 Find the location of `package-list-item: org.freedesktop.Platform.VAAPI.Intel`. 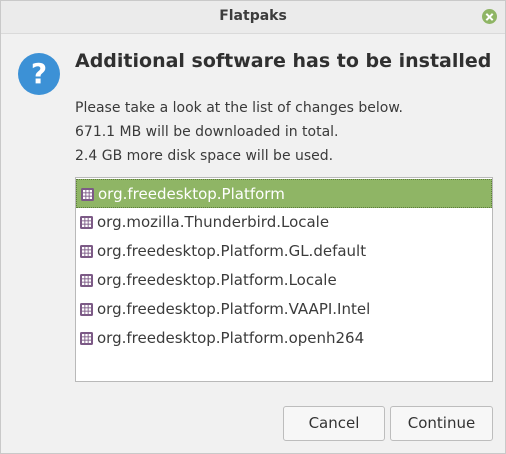

package-list-item: org.freedesktop.Platform.VAAPI.Intel is located at coordinates (284, 309).